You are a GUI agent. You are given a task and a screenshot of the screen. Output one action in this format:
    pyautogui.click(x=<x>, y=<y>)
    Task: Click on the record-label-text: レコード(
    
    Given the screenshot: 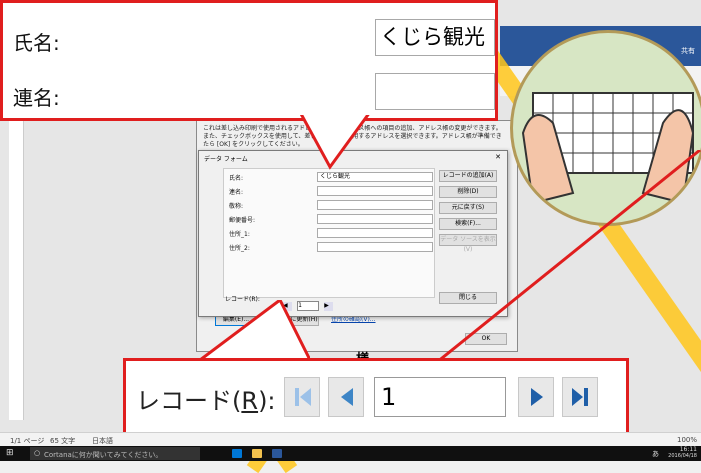 What is the action you would take?
    pyautogui.click(x=189, y=401)
    